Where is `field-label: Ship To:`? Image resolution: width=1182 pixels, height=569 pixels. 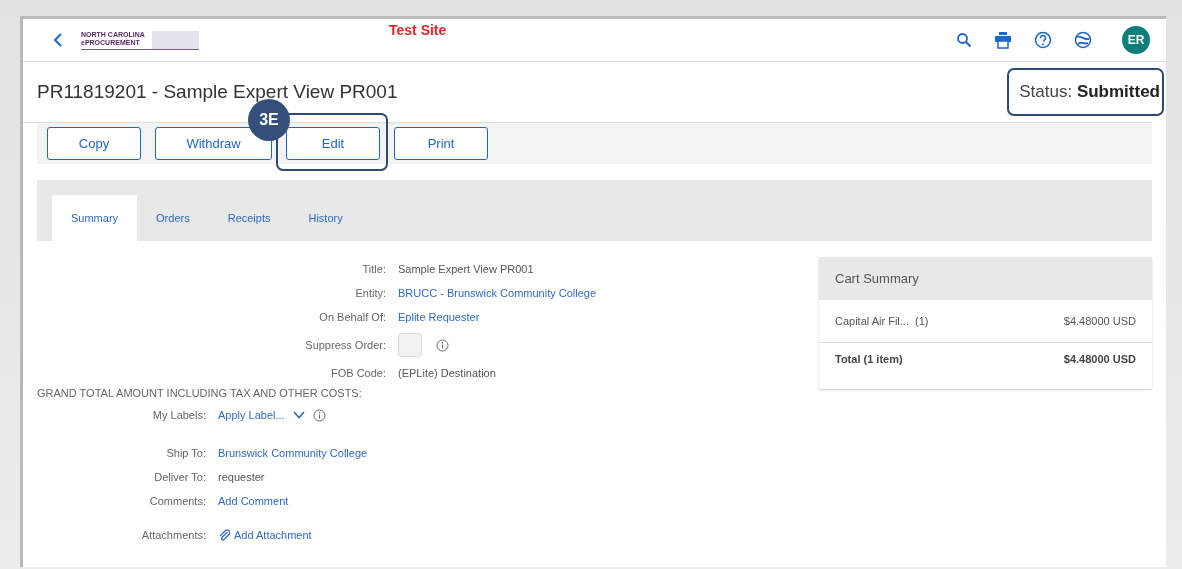
field-label: Ship To: is located at coordinates (185, 453).